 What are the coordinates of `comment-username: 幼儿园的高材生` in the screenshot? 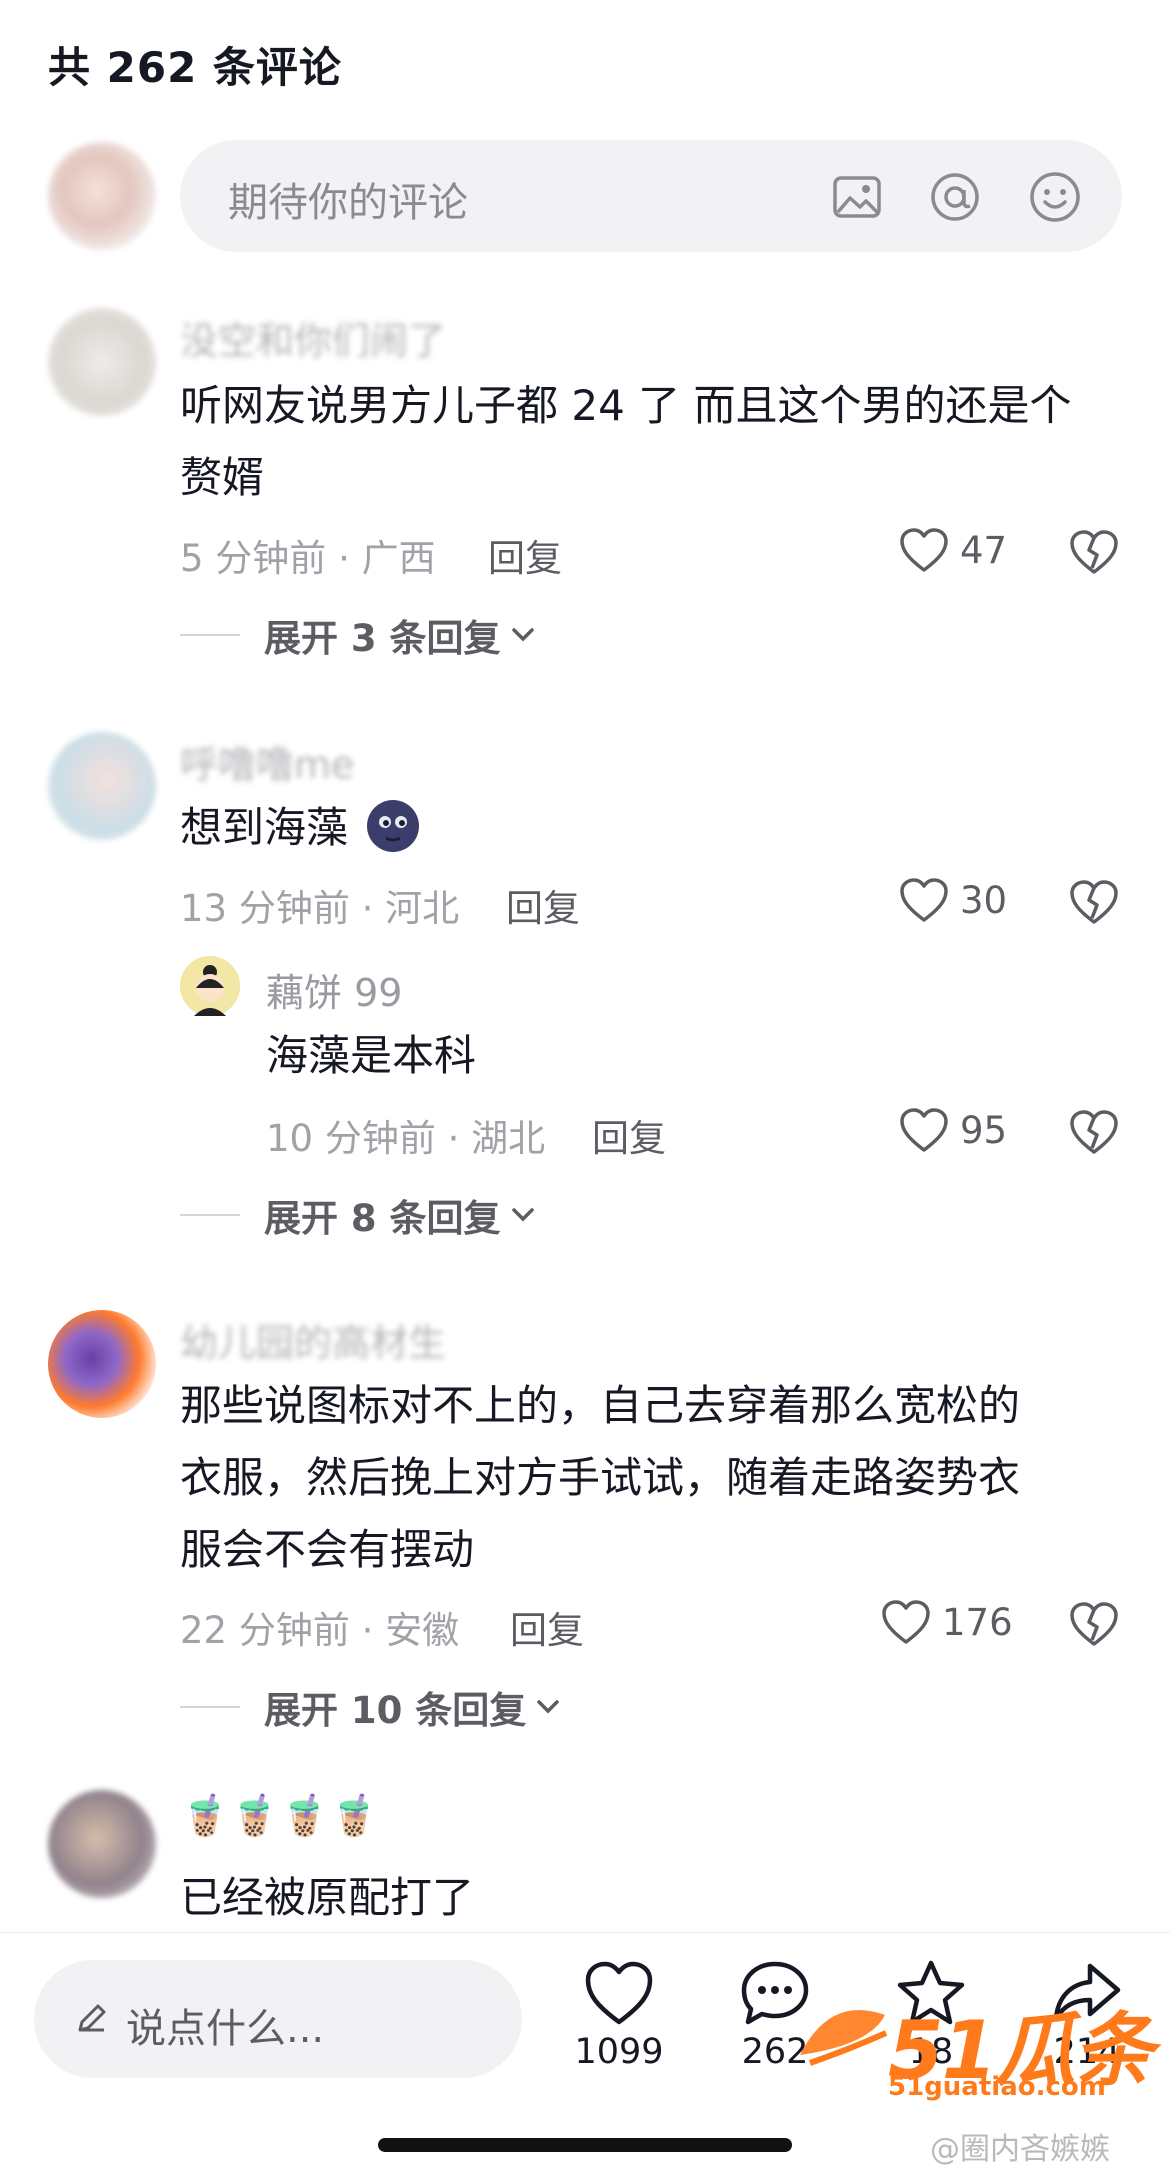 It's located at (313, 1339).